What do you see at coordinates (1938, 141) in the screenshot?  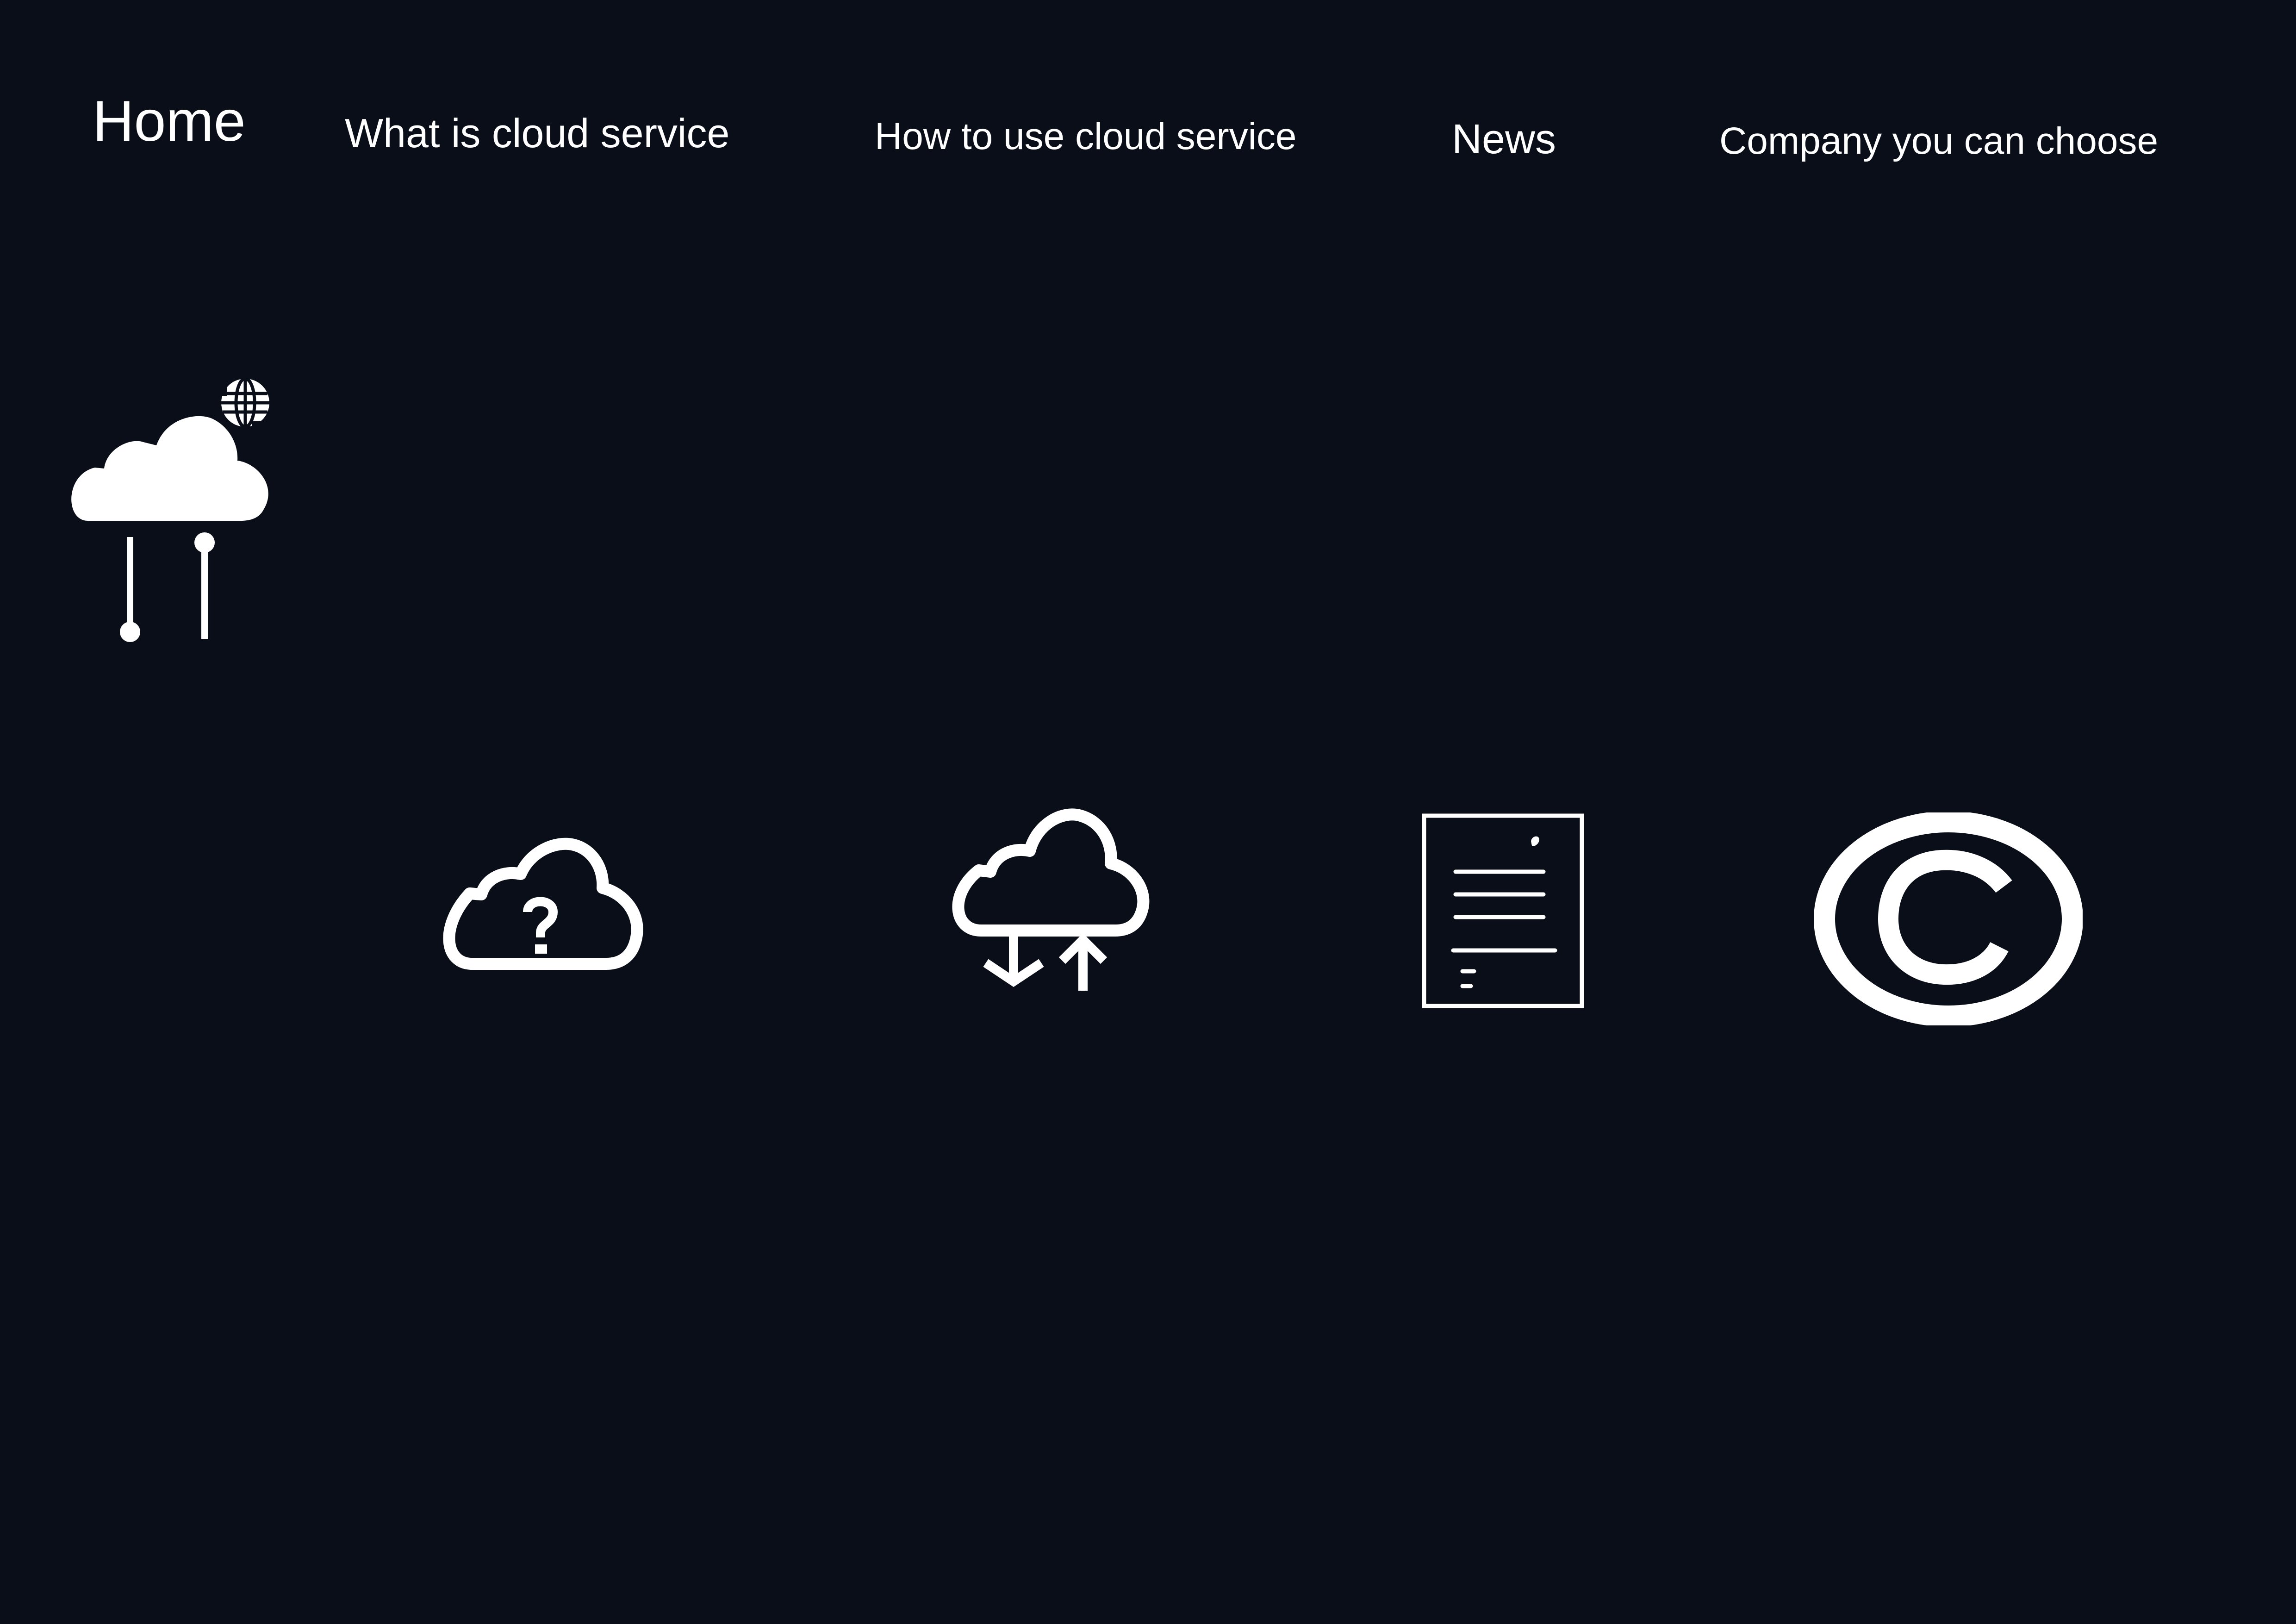 I see `nav-company-you-can-choose-link: Company you can choose` at bounding box center [1938, 141].